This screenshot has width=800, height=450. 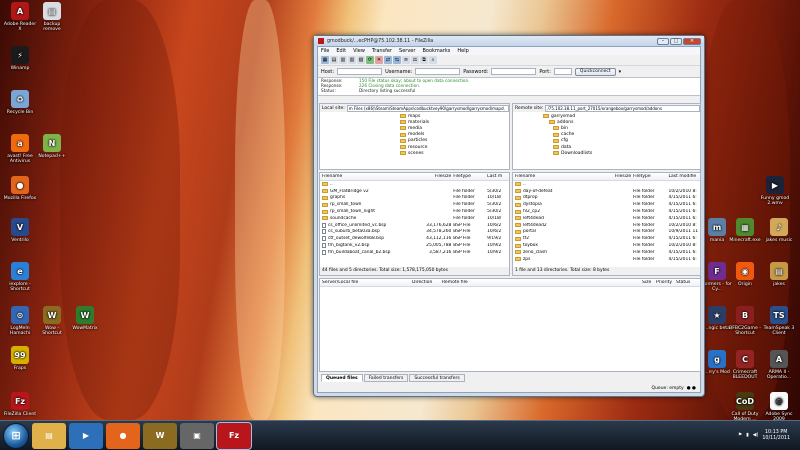 I want to click on taskbar-firefox: ●, so click(x=123, y=435).